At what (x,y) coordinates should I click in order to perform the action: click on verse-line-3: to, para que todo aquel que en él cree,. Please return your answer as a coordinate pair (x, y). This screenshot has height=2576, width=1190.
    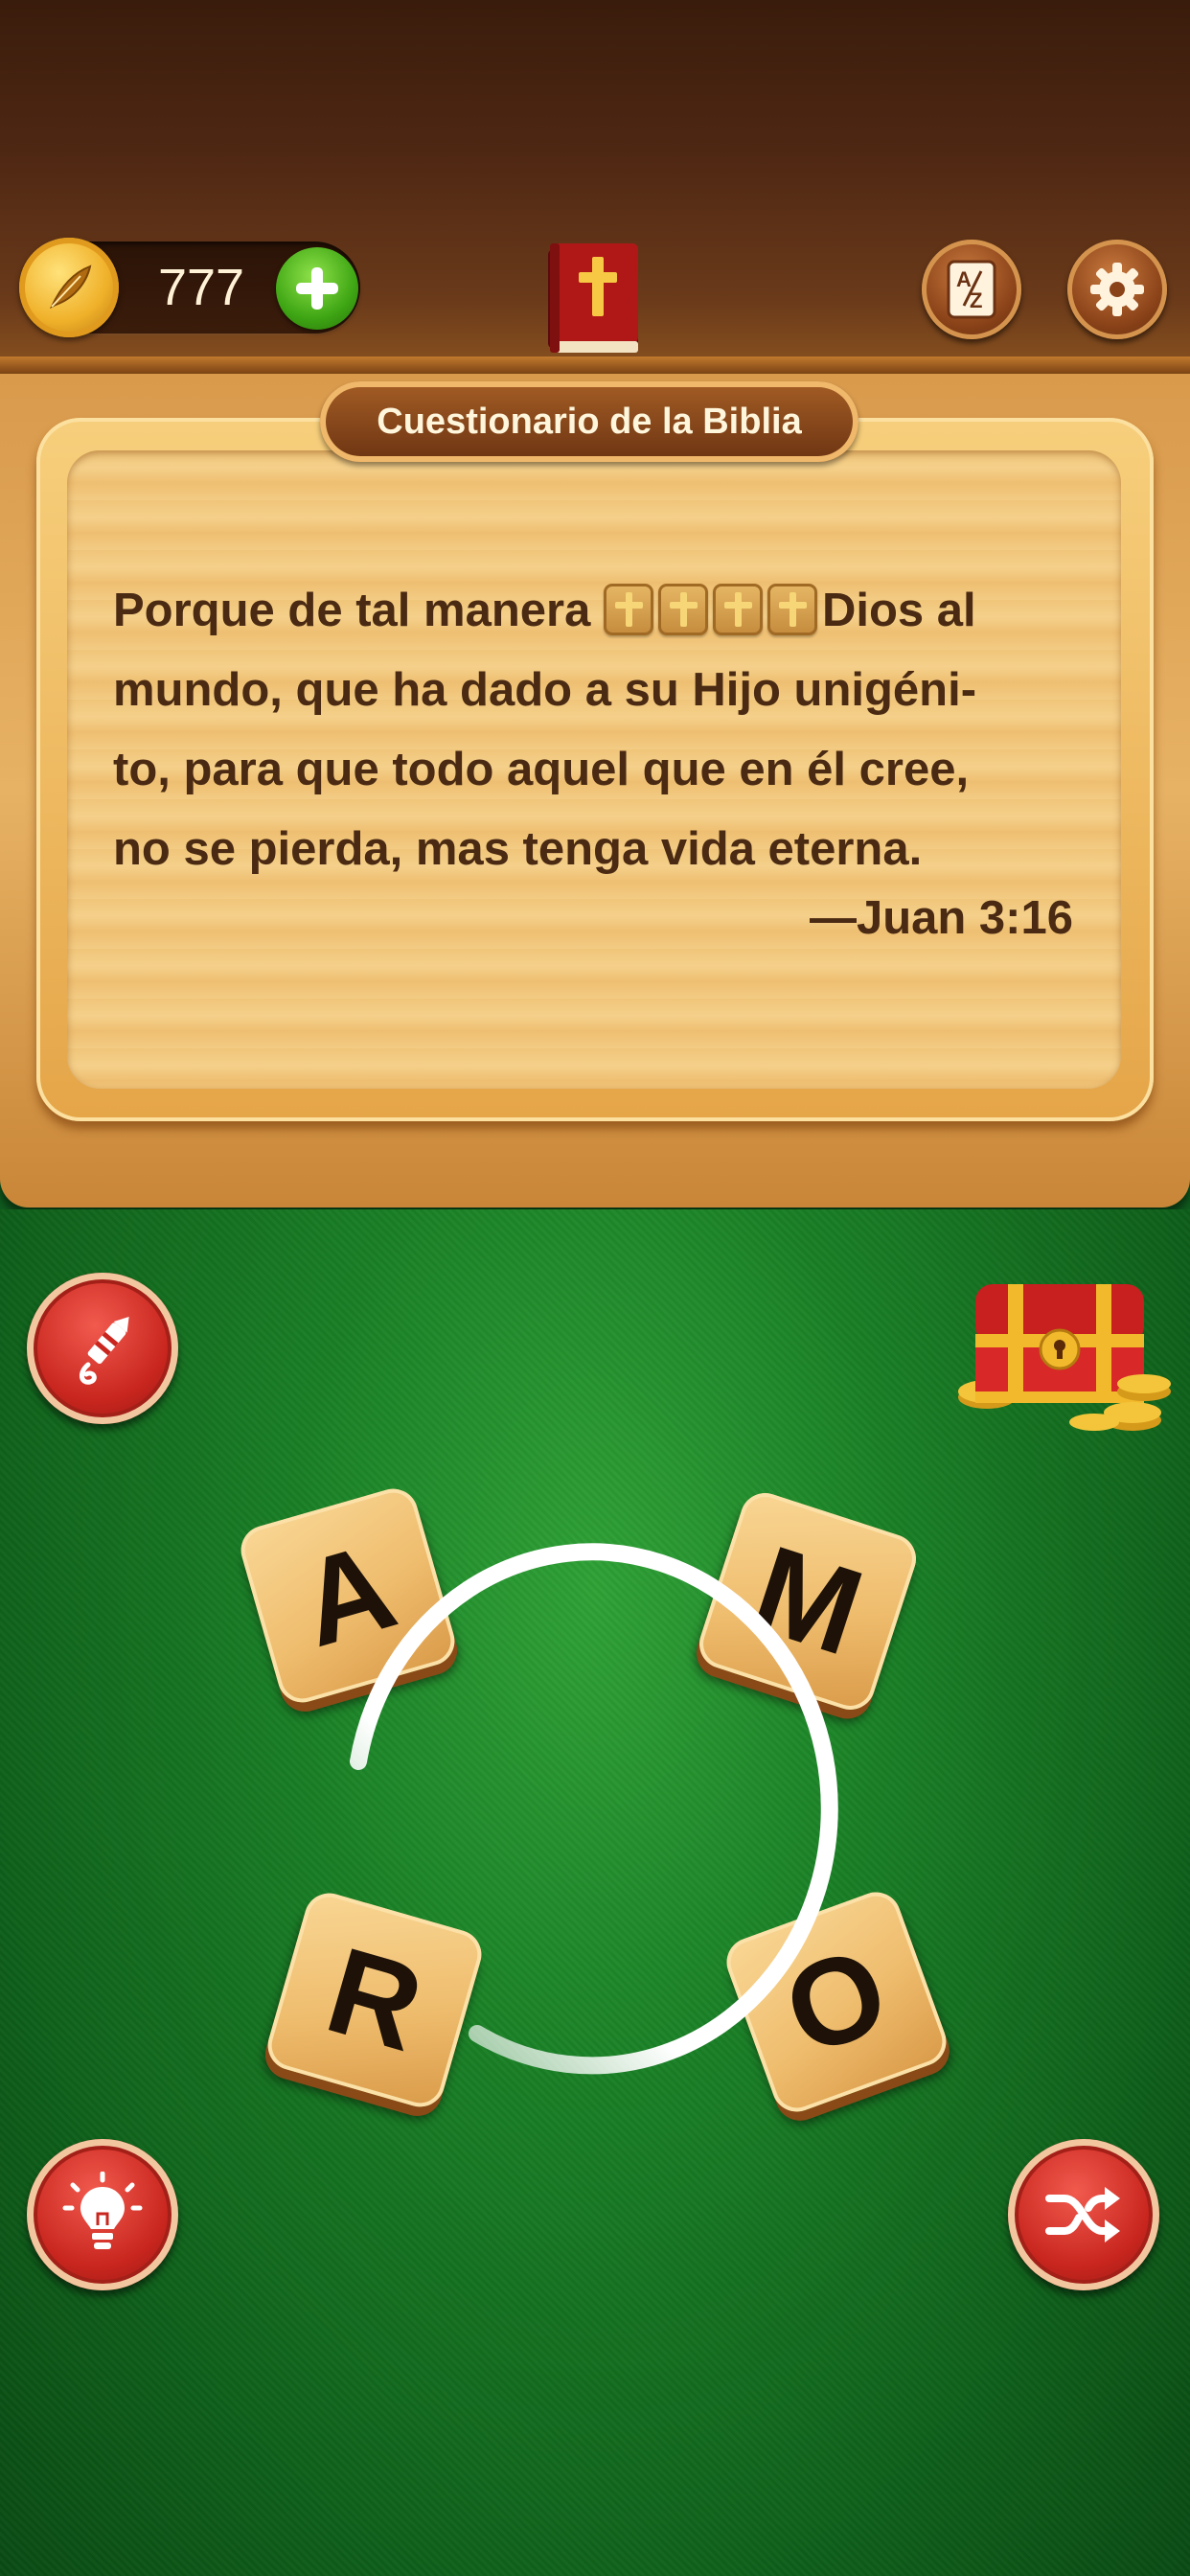
    Looking at the image, I should click on (542, 769).